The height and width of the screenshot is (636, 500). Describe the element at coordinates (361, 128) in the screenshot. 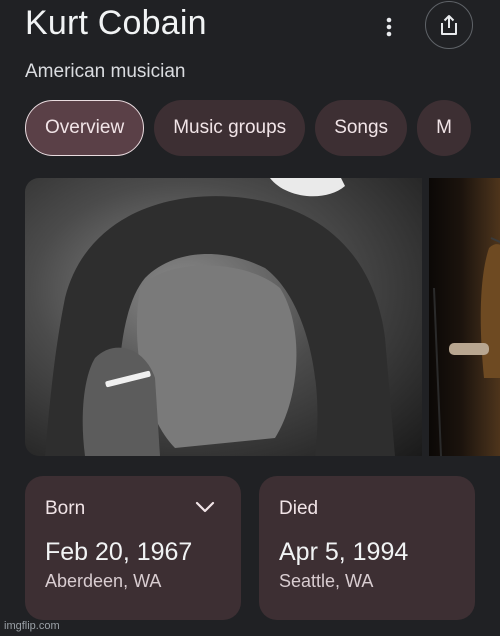

I see `tab-songs: Songs` at that location.